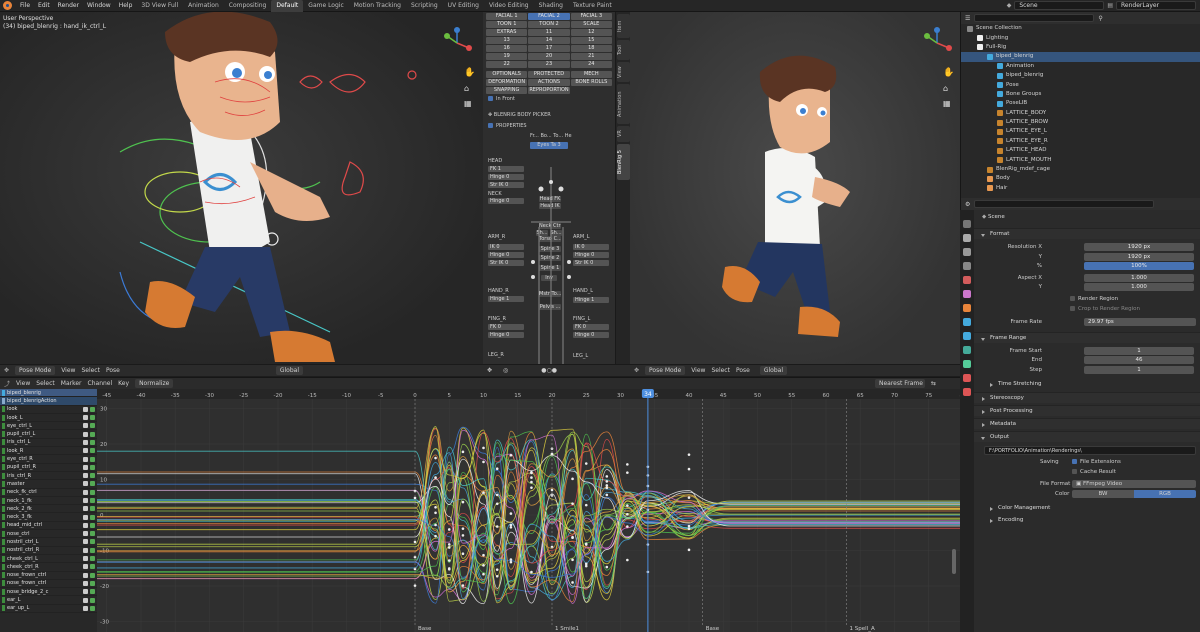 The width and height of the screenshot is (1200, 632). Describe the element at coordinates (506, 327) in the screenshot. I see `fing-r-fk-slider: FK 0` at that location.